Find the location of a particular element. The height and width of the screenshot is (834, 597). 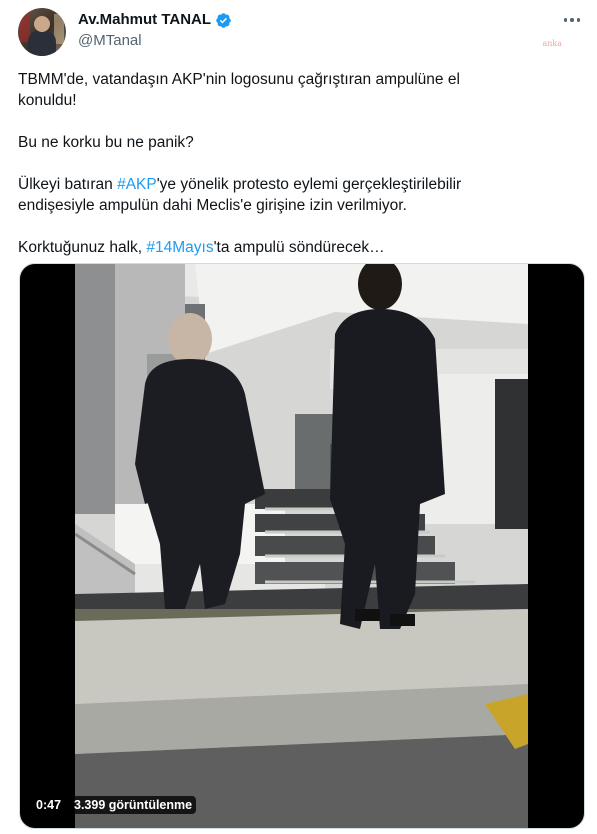

author-avatar is located at coordinates (42, 32).